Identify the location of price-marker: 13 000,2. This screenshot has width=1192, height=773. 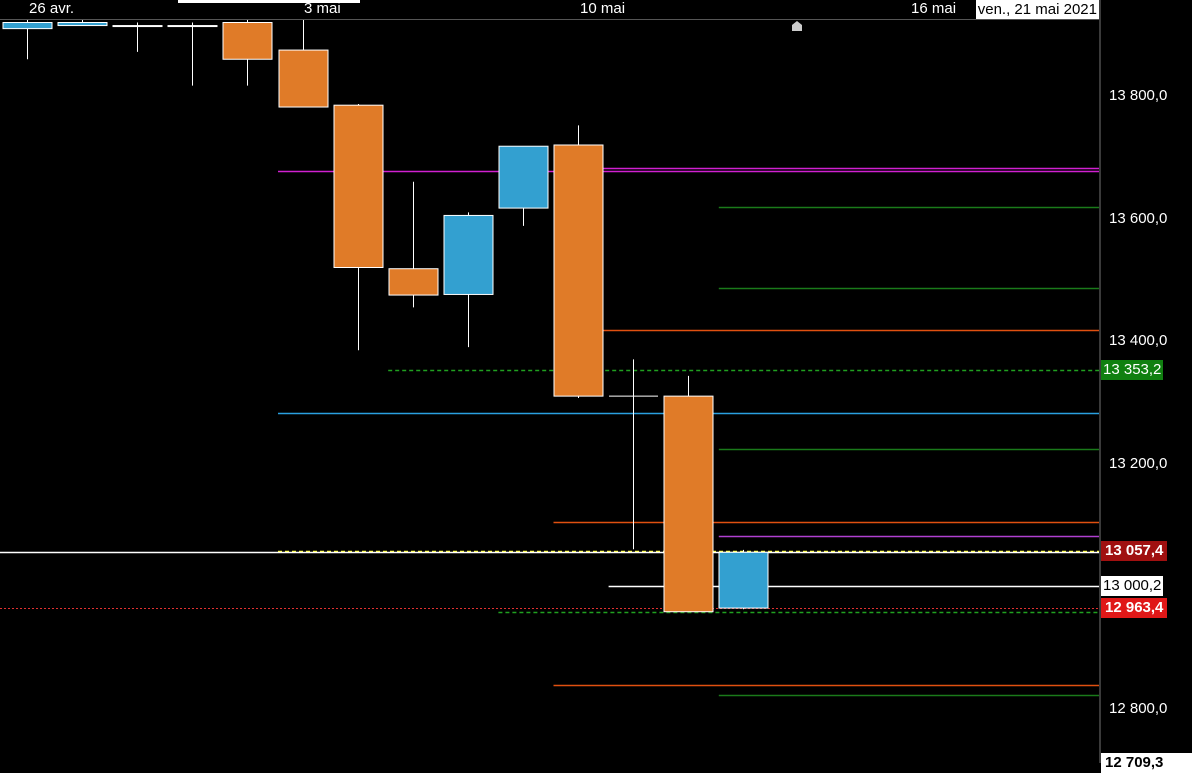
(1132, 585).